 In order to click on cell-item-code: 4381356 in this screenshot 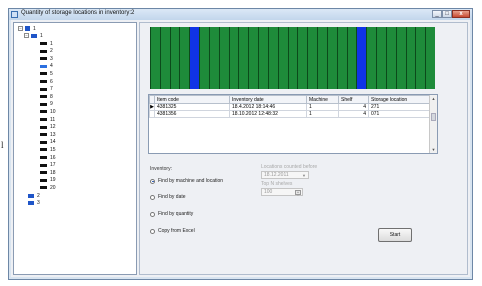, I will do `click(192, 114)`.